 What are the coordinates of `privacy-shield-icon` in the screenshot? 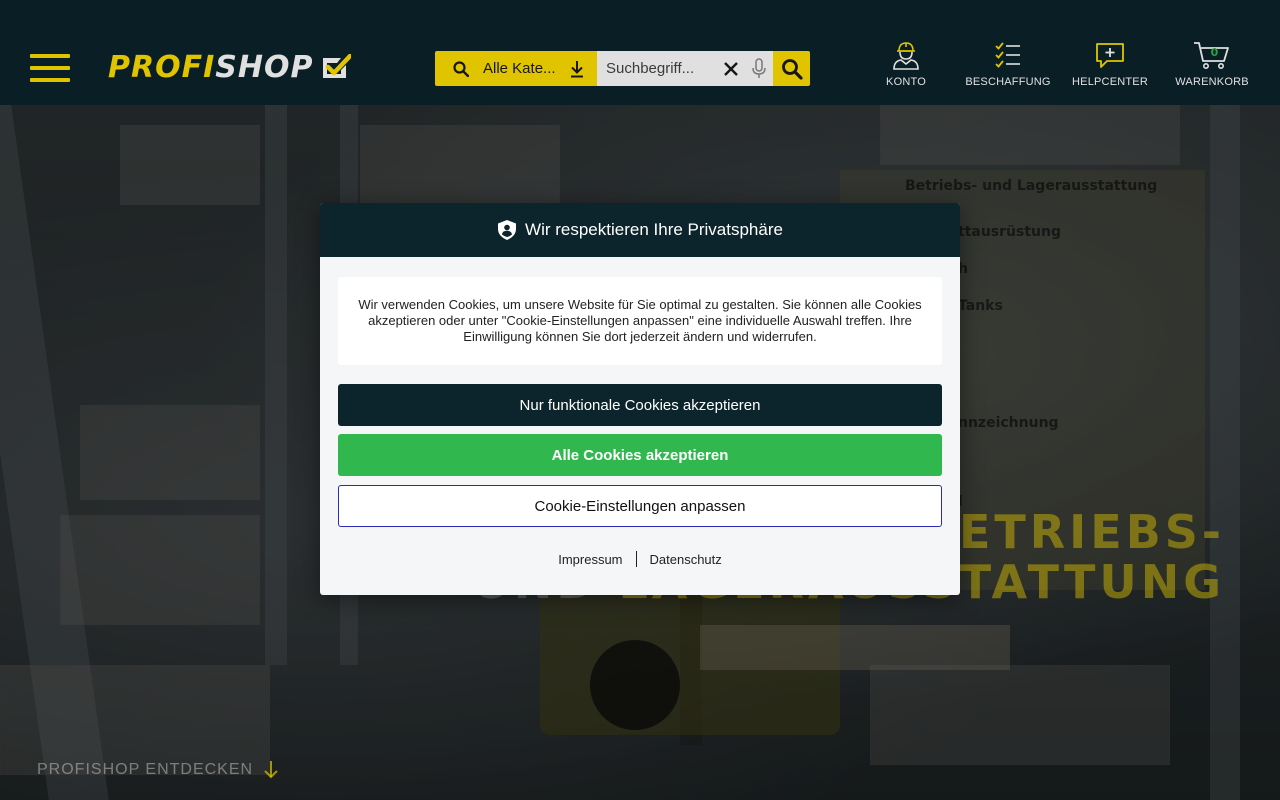 It's located at (507, 230).